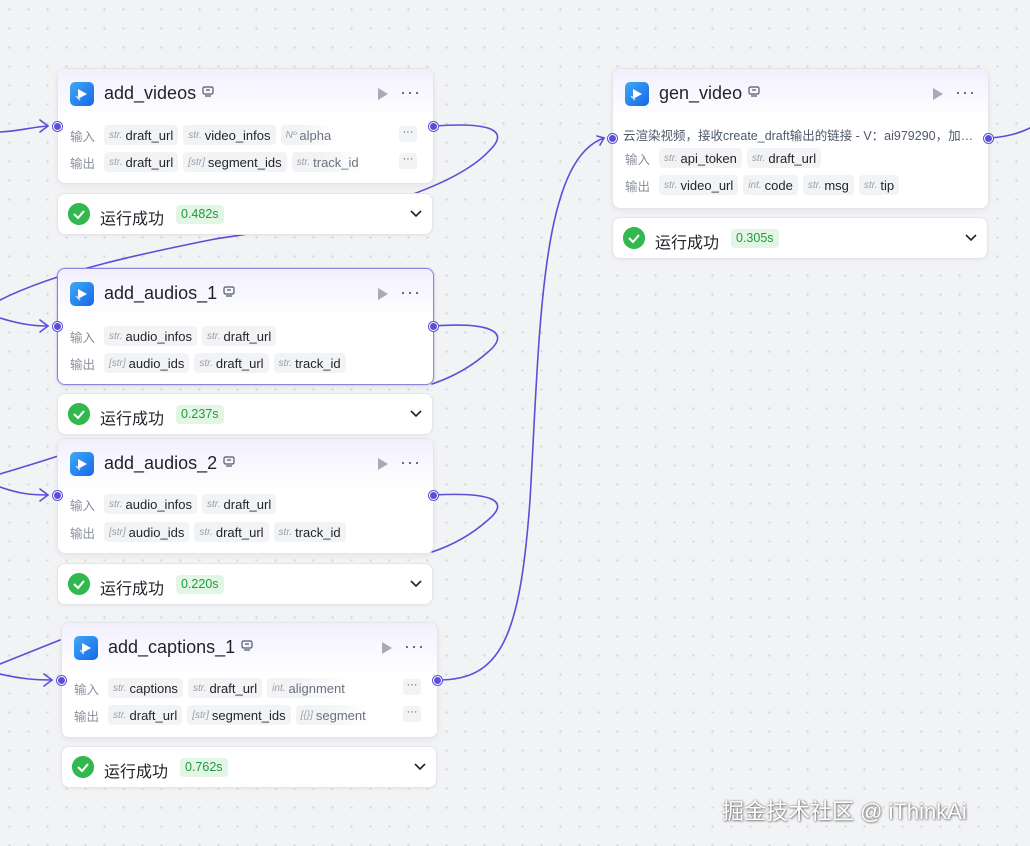 The image size is (1030, 846). I want to click on input-row: 输入 str. draft_url str. video_infos Nº alpha, so click(244, 135).